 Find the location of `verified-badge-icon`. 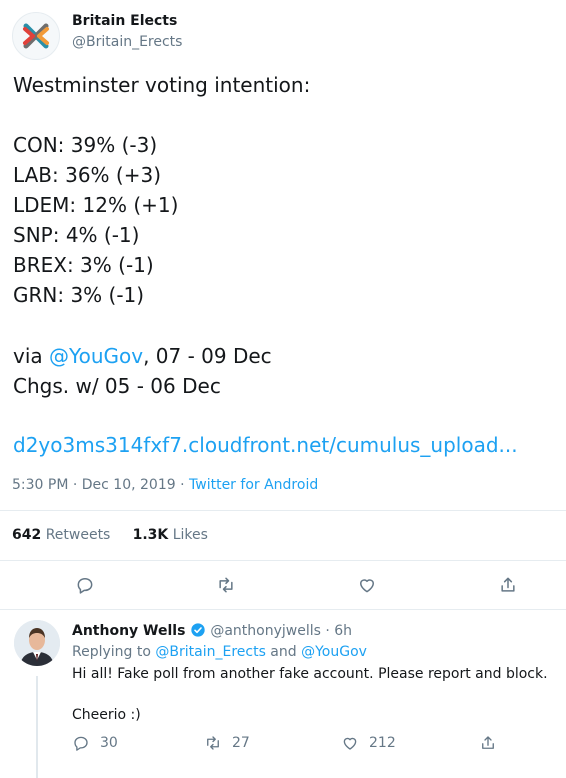

verified-badge-icon is located at coordinates (198, 632).